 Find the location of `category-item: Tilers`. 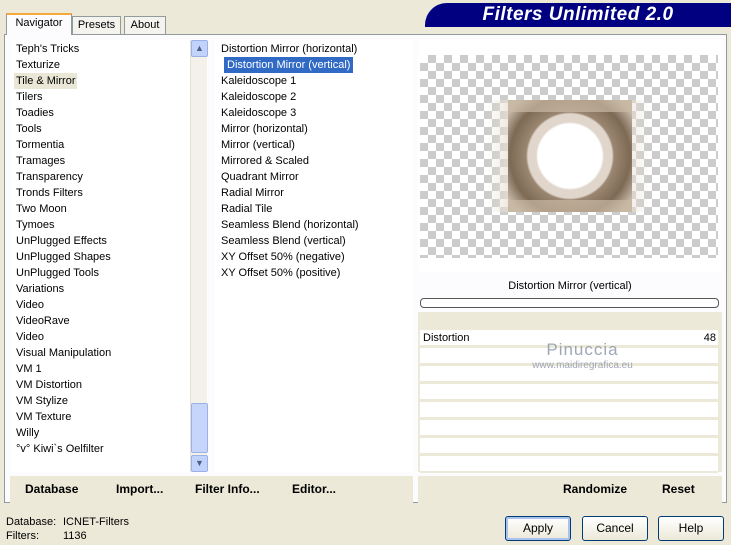

category-item: Tilers is located at coordinates (29, 97).